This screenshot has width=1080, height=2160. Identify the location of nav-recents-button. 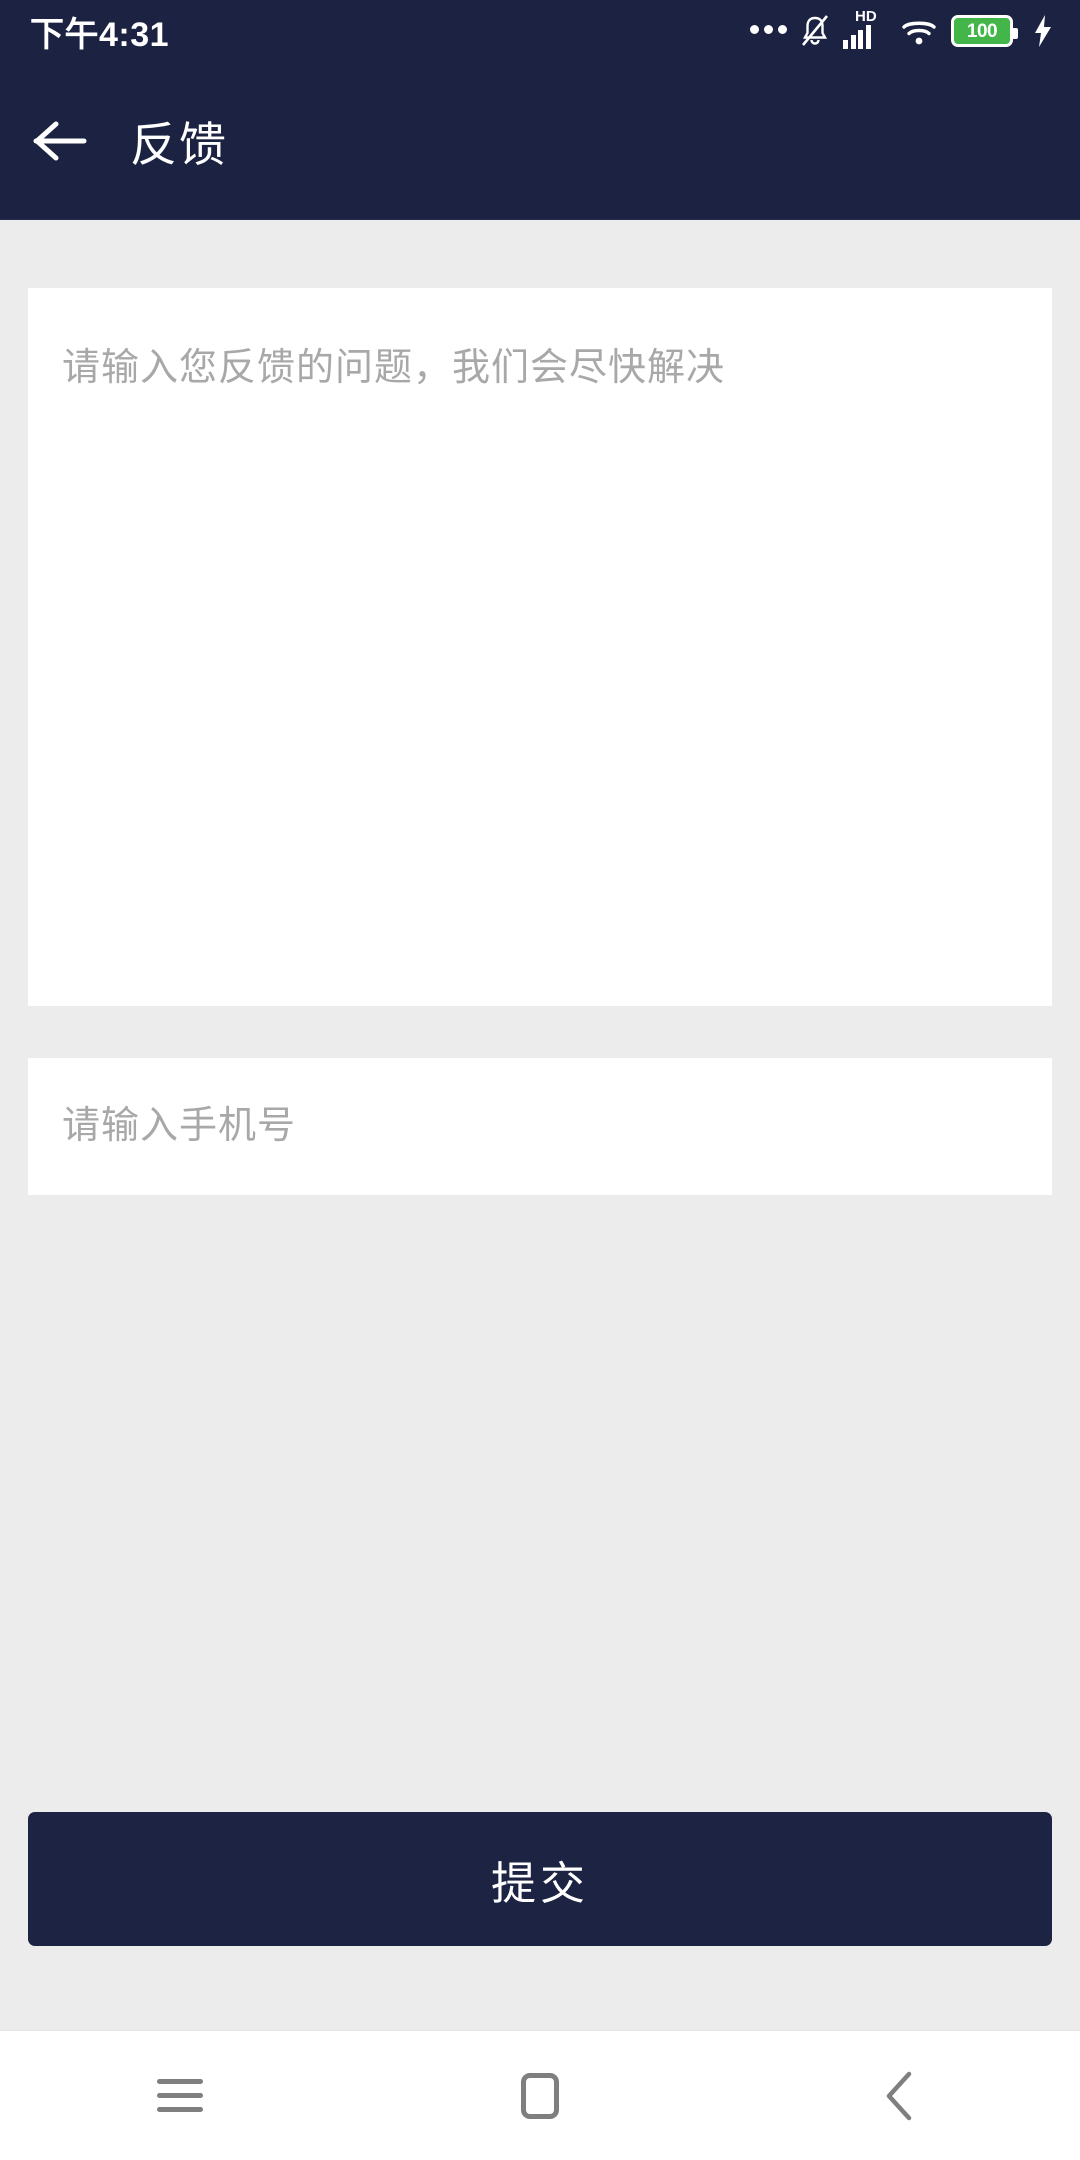
(180, 2095).